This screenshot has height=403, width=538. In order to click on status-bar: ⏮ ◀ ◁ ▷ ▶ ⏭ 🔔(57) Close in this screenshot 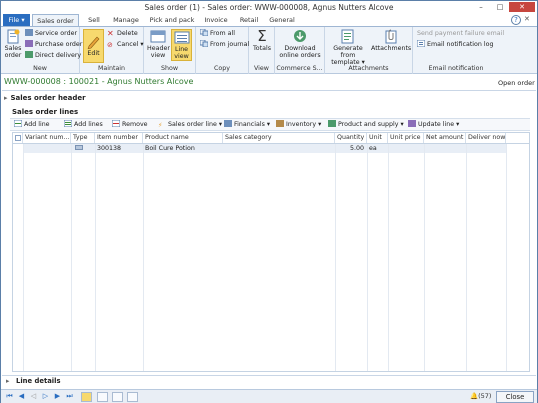, I will do `click(269, 396)`.